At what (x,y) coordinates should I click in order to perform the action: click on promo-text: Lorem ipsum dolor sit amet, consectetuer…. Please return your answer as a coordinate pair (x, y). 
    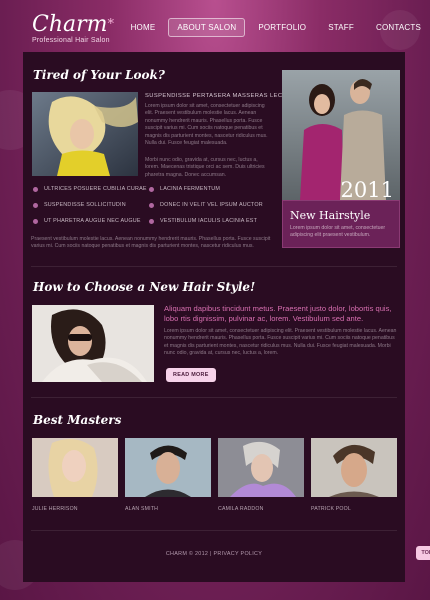
    Looking at the image, I should click on (338, 232).